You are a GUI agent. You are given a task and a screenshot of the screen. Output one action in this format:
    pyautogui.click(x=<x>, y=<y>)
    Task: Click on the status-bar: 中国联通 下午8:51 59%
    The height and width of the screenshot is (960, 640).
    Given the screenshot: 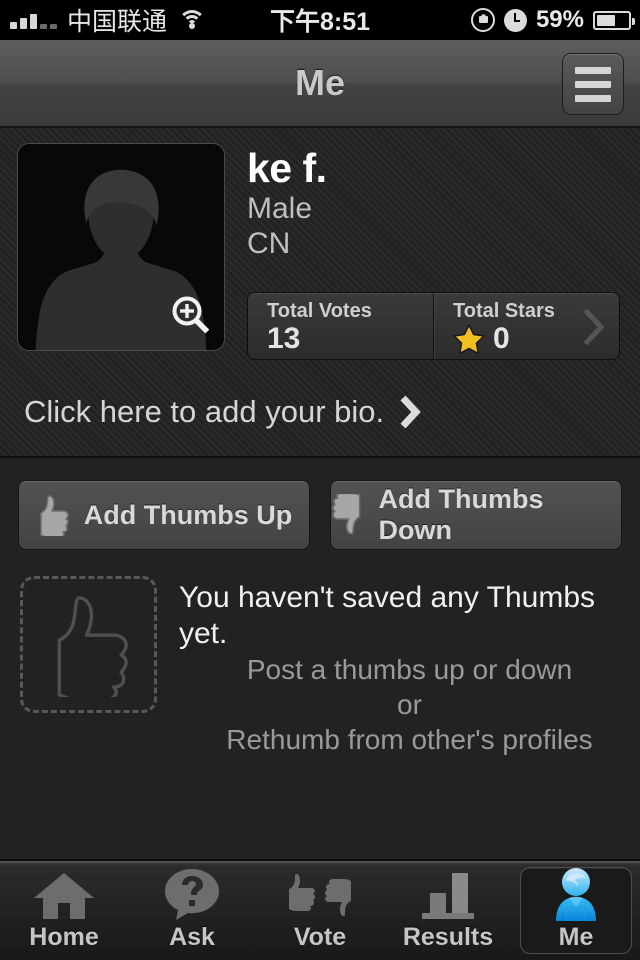 What is the action you would take?
    pyautogui.click(x=320, y=20)
    